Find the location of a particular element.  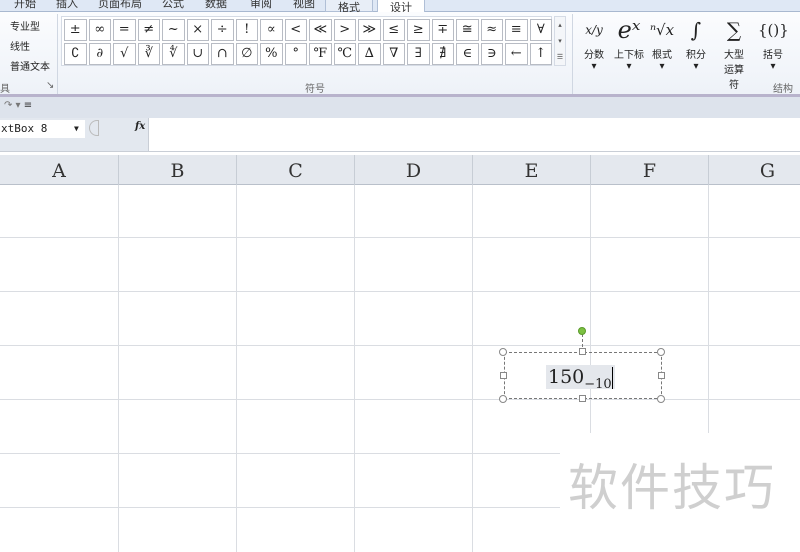

name-box: xtBox 8 ▼ is located at coordinates (42, 129).